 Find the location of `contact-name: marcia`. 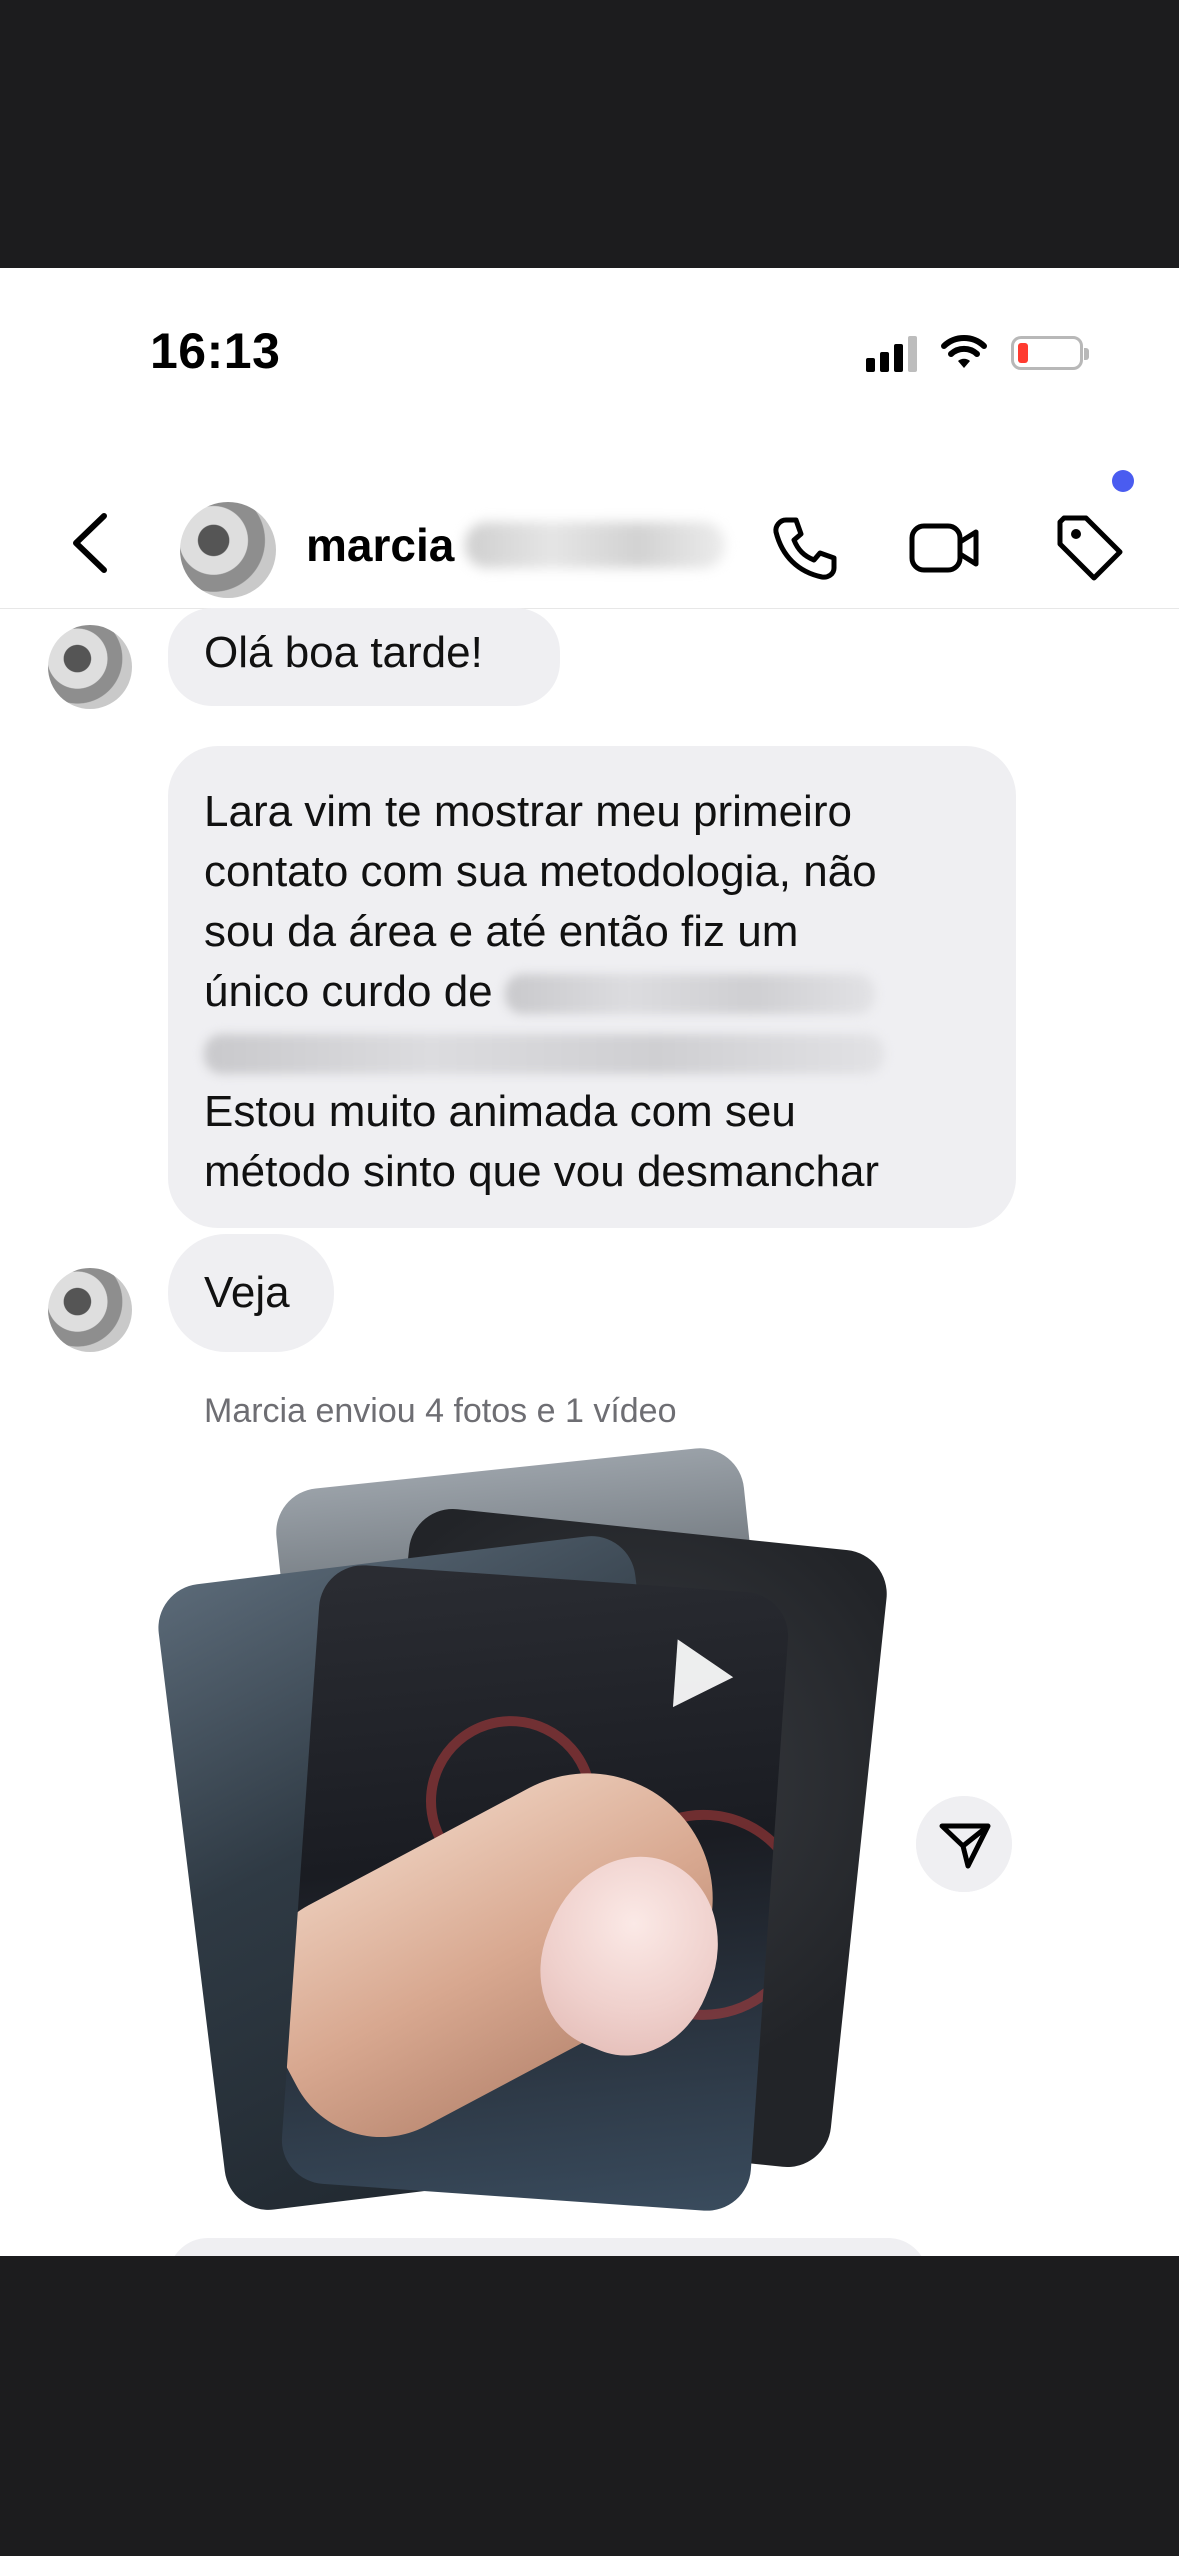

contact-name: marcia is located at coordinates (380, 545).